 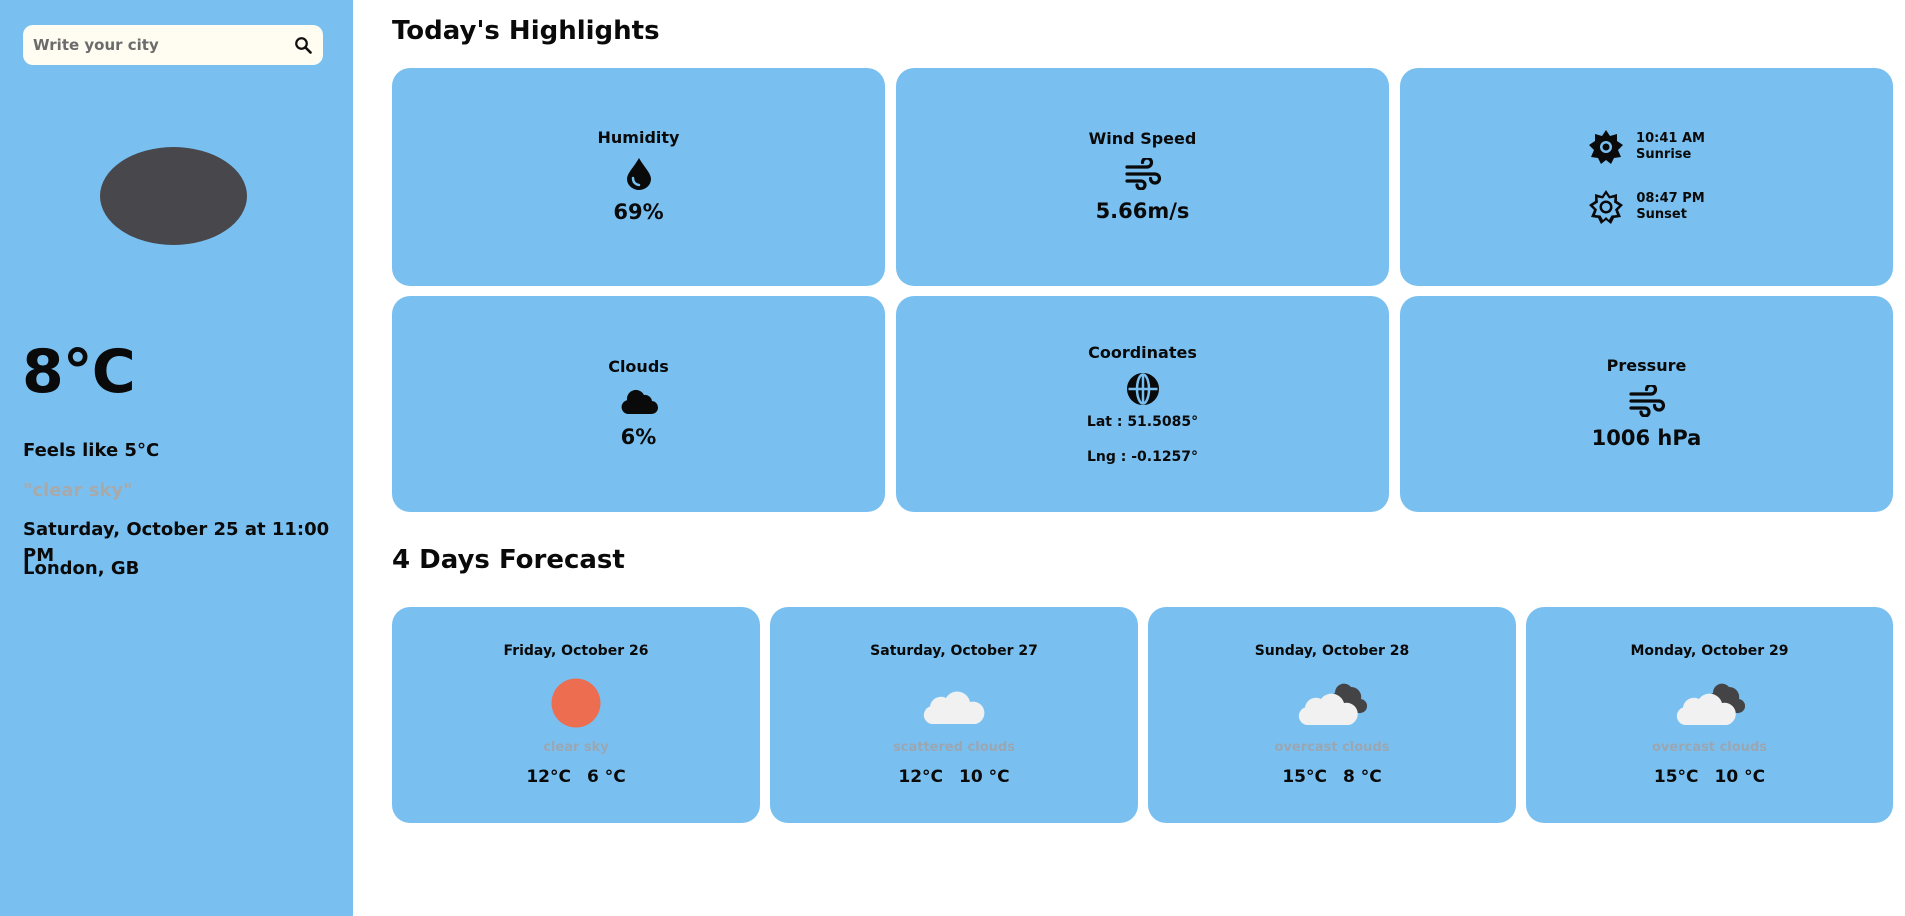 I want to click on forecast-temps: 12°C 6 °C, so click(x=575, y=777).